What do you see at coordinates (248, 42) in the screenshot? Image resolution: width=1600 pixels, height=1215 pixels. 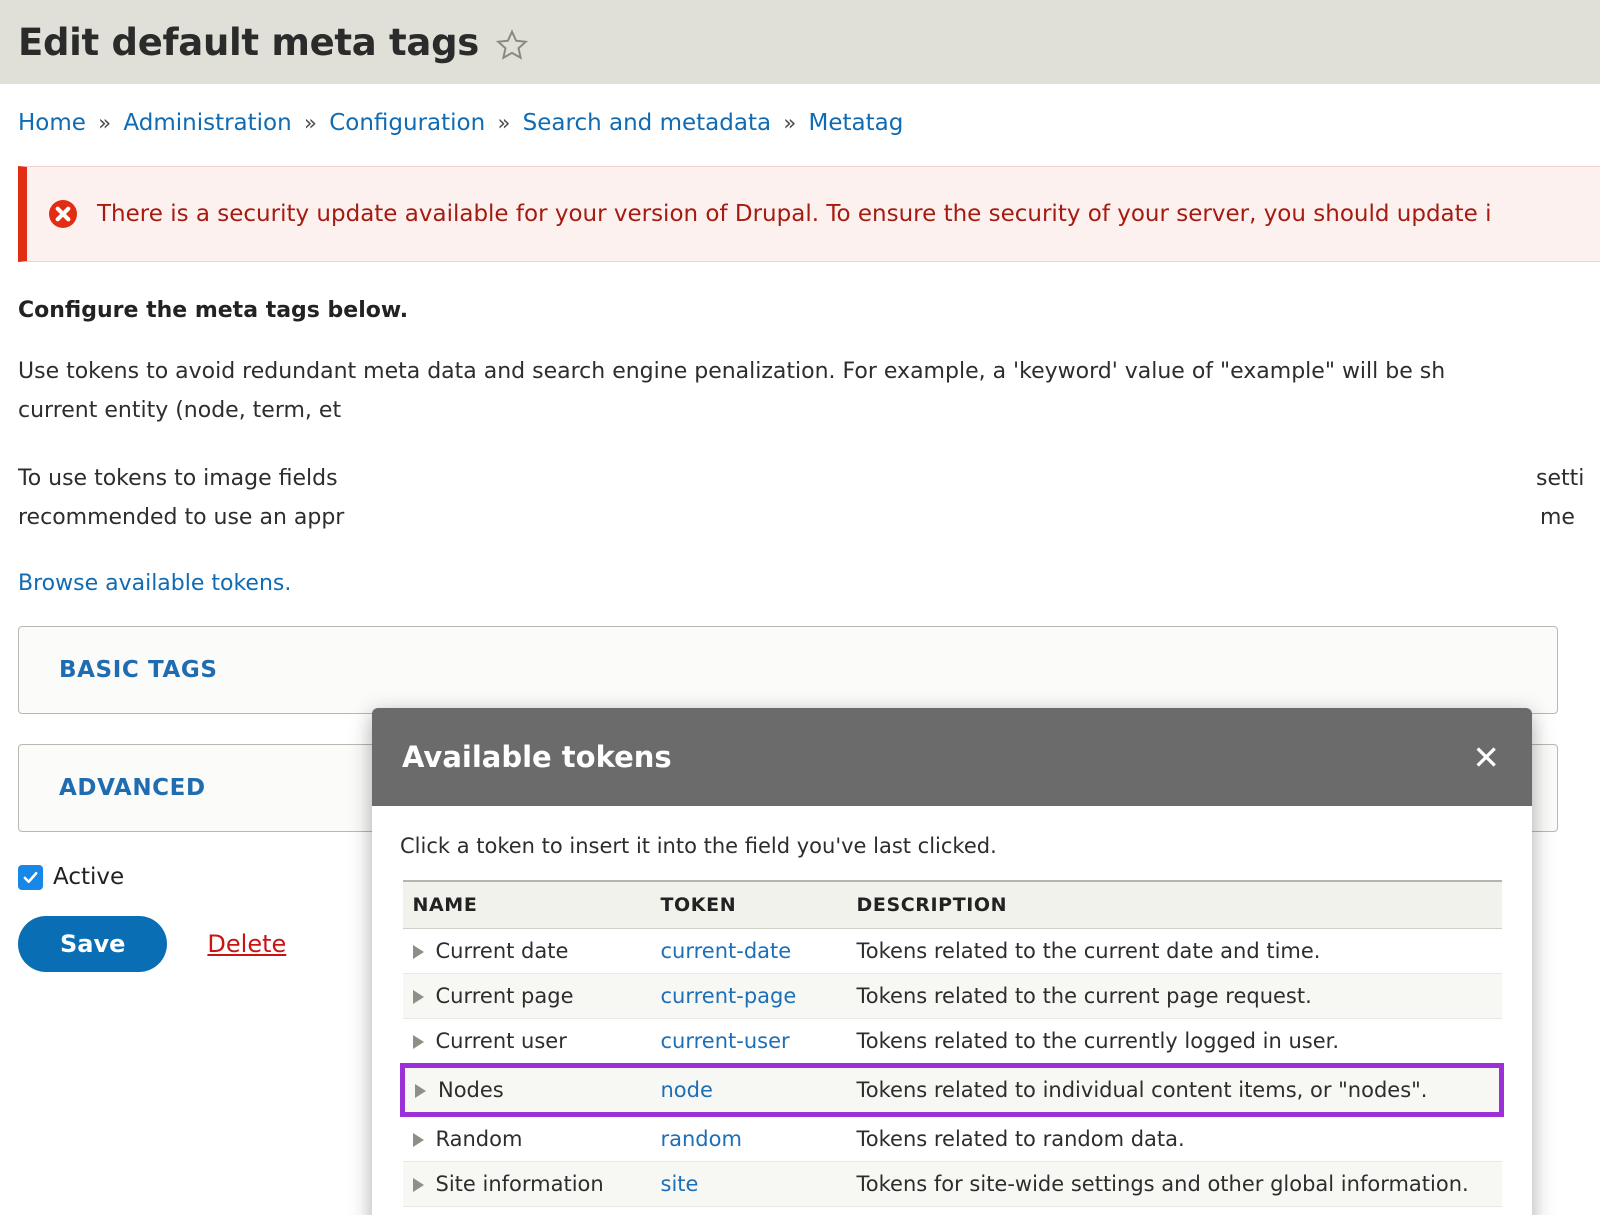 I see `page-title: Edit default meta tags` at bounding box center [248, 42].